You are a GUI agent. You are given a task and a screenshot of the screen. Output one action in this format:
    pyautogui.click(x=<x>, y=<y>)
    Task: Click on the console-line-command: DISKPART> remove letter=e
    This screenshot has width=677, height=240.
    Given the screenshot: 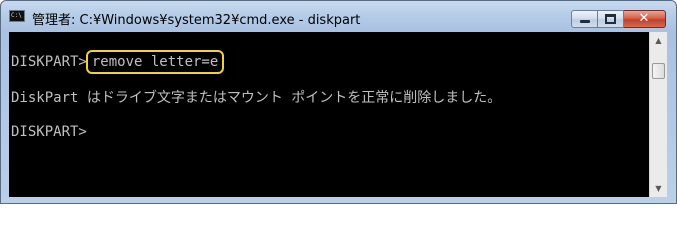 What is the action you would take?
    pyautogui.click(x=118, y=62)
    